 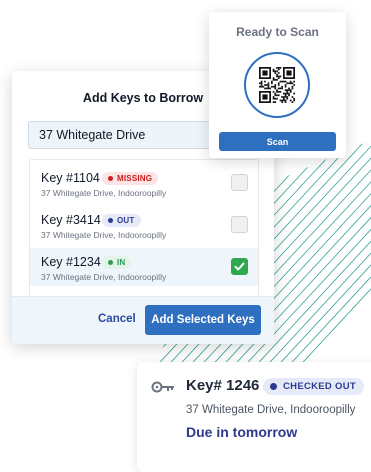 I want to click on key-icon, so click(x=162, y=387).